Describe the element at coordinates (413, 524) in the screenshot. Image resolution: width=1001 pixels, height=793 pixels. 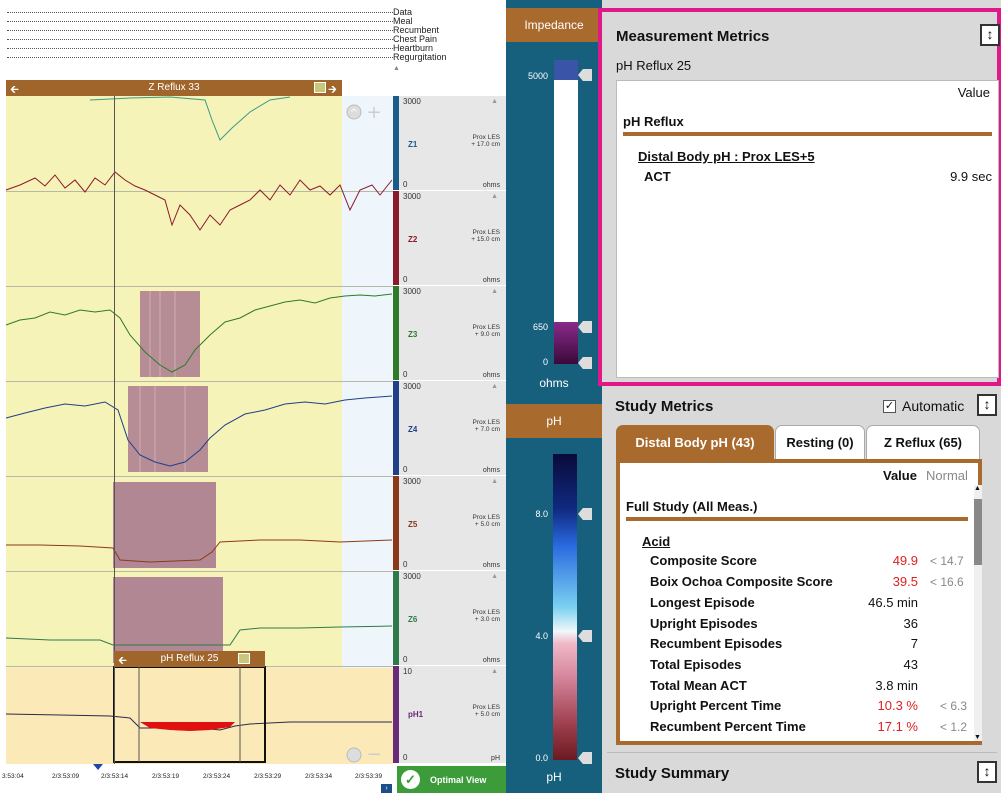
I see `channel-name: Z5` at that location.